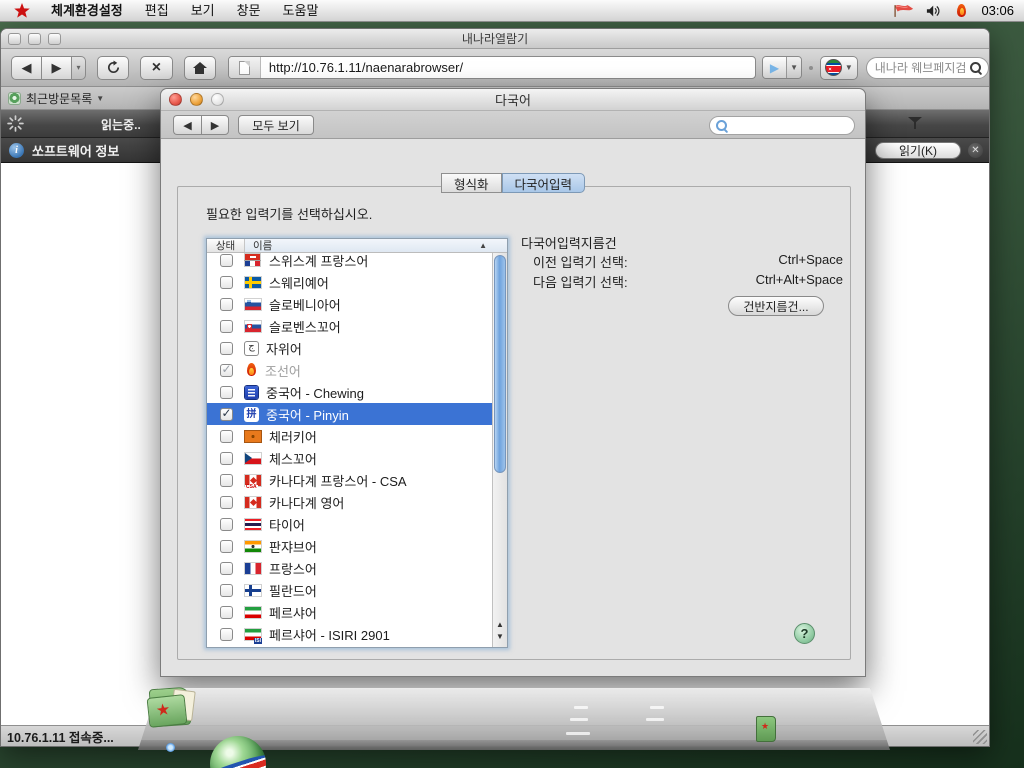 Image resolution: width=1024 pixels, height=768 pixels. Describe the element at coordinates (249, 11) in the screenshot. I see `menu-window: 창문` at that location.